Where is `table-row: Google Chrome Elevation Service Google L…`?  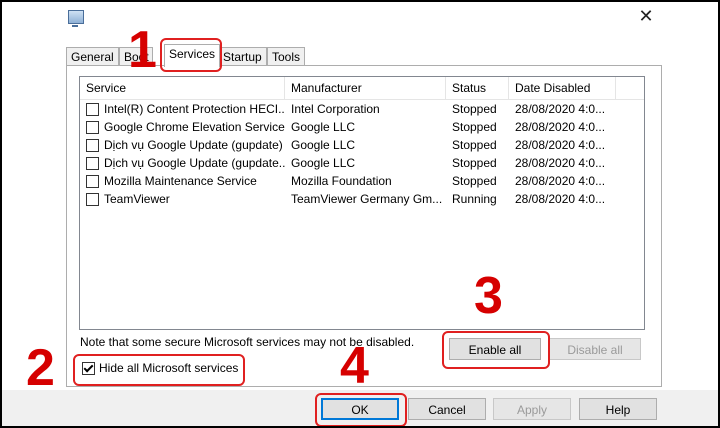
table-row: Google Chrome Elevation Service Google L… is located at coordinates (362, 127).